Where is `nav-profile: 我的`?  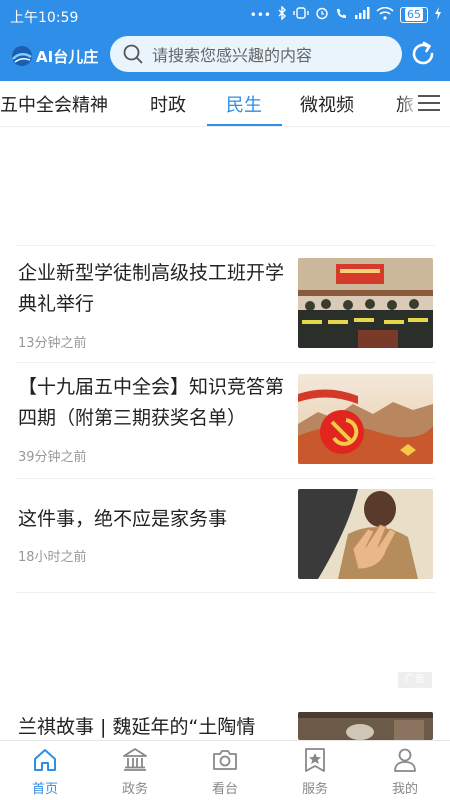 nav-profile: 我的 is located at coordinates (405, 770).